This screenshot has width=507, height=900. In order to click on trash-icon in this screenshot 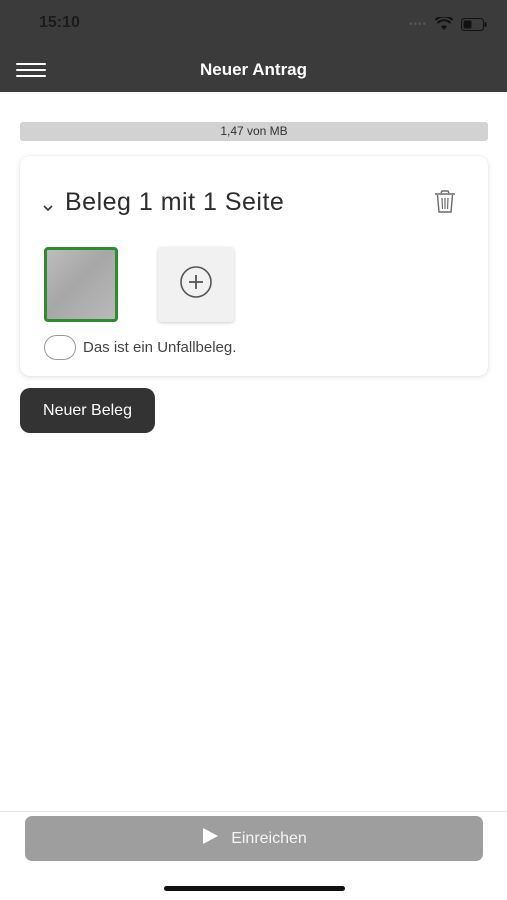, I will do `click(445, 202)`.